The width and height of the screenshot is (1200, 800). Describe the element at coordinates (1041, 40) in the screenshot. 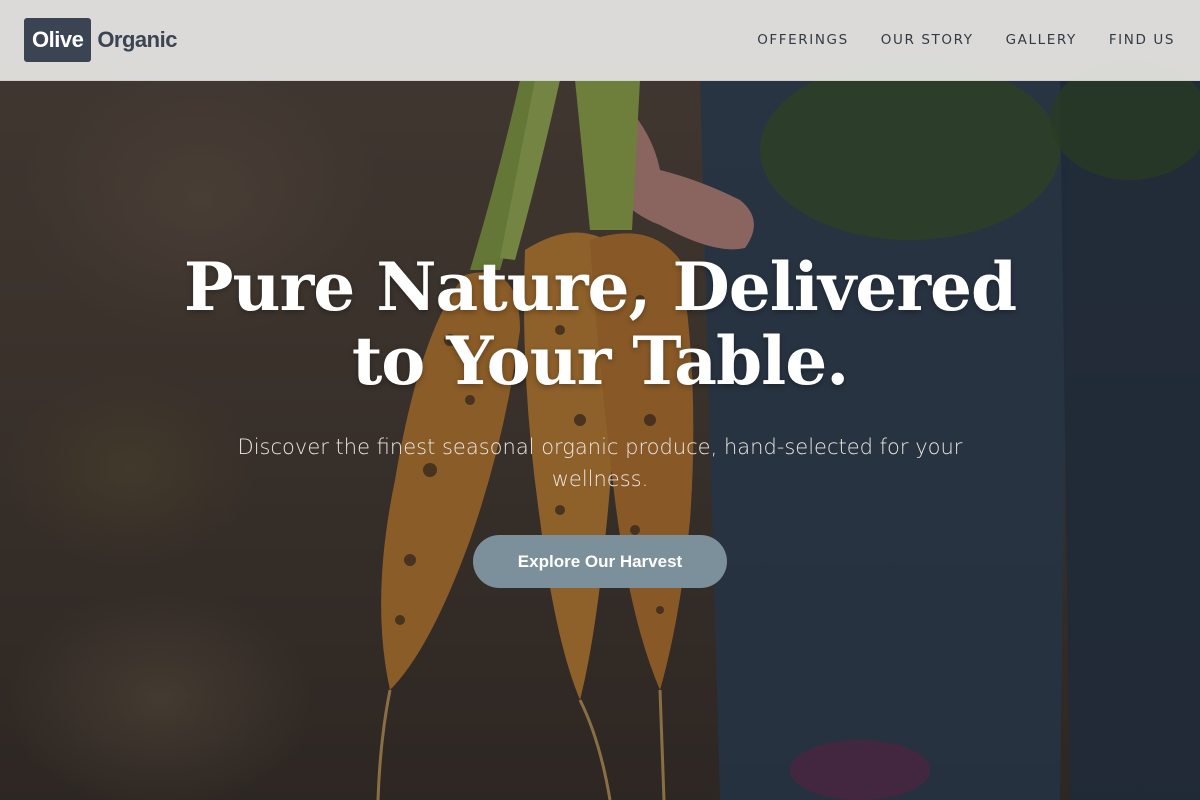

I see `nav-item-gallery: GALLERY` at that location.